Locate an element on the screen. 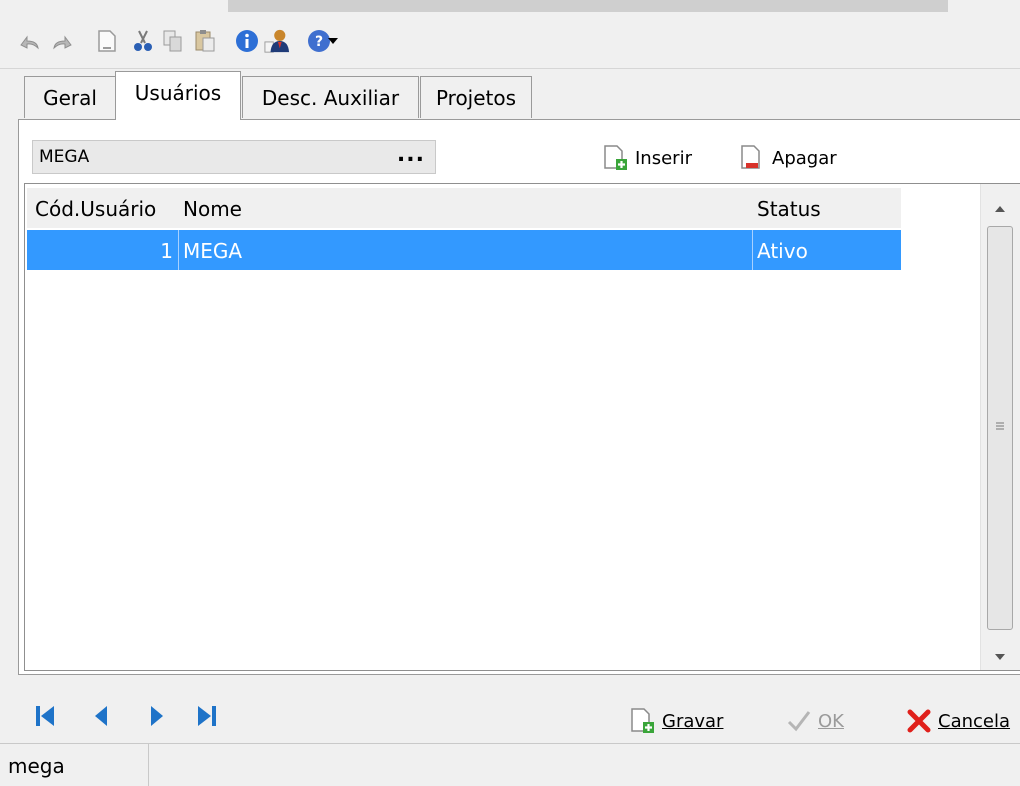  undo-icon is located at coordinates (29, 41).